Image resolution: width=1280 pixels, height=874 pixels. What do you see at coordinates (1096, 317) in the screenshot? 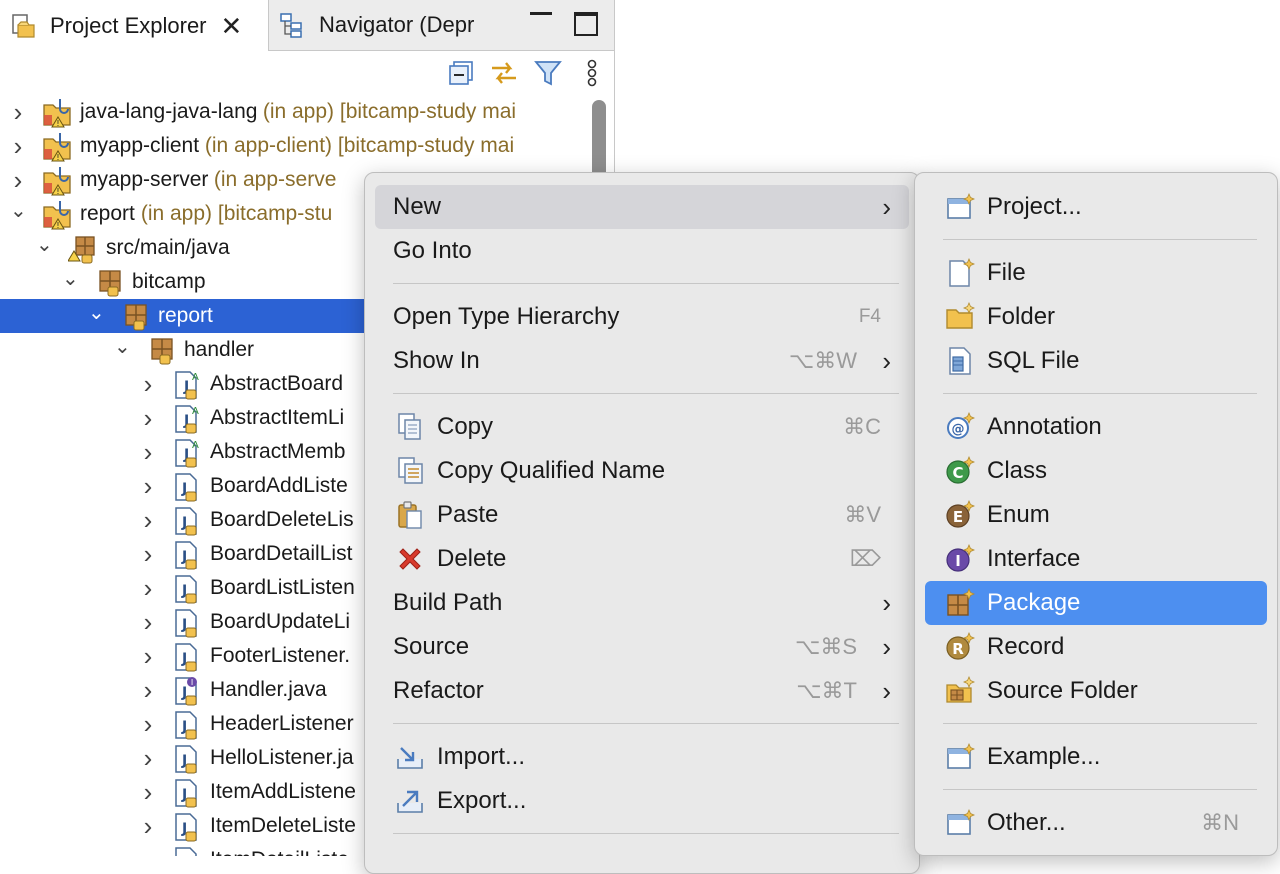
I see `submenu-item-folder: Folder` at bounding box center [1096, 317].